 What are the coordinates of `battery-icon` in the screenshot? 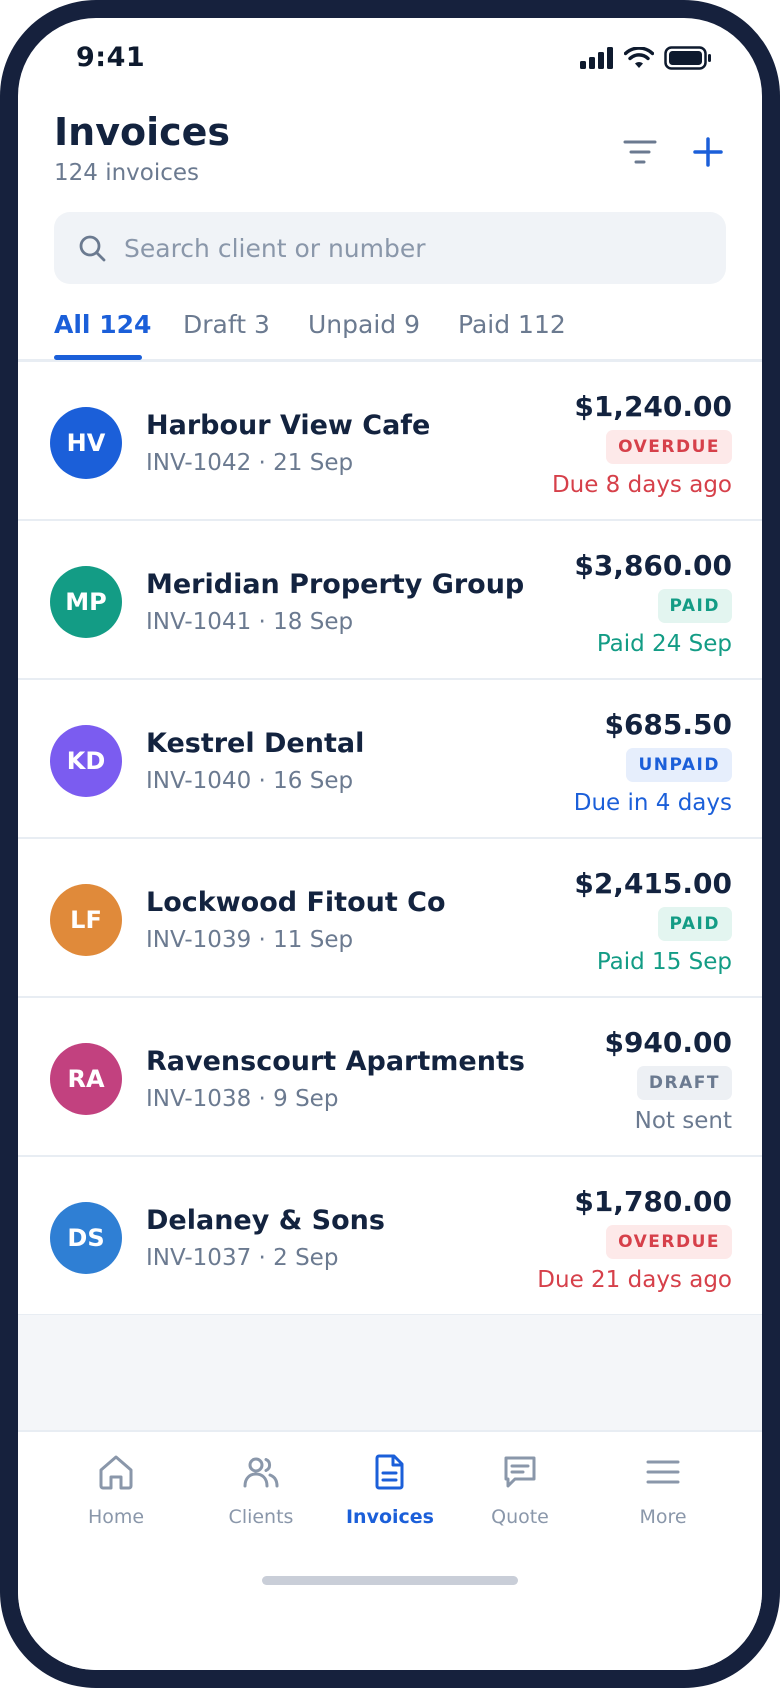 It's located at (687, 58).